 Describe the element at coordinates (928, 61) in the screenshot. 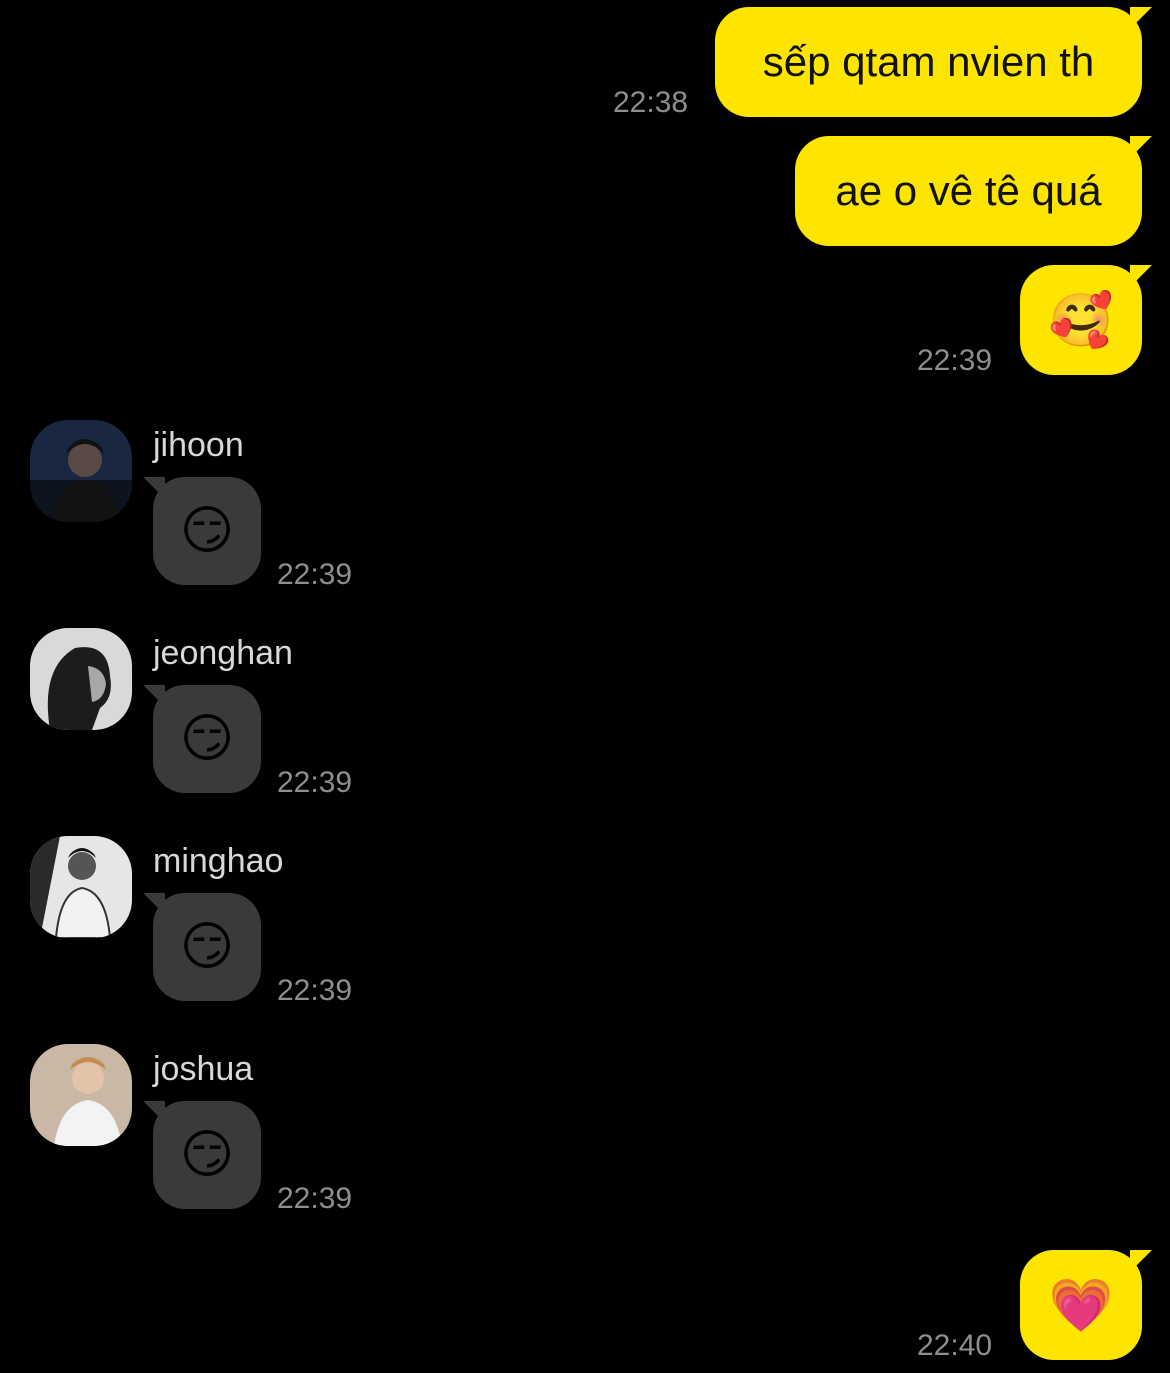

I see `message-text: sếp qtam nvien th` at that location.